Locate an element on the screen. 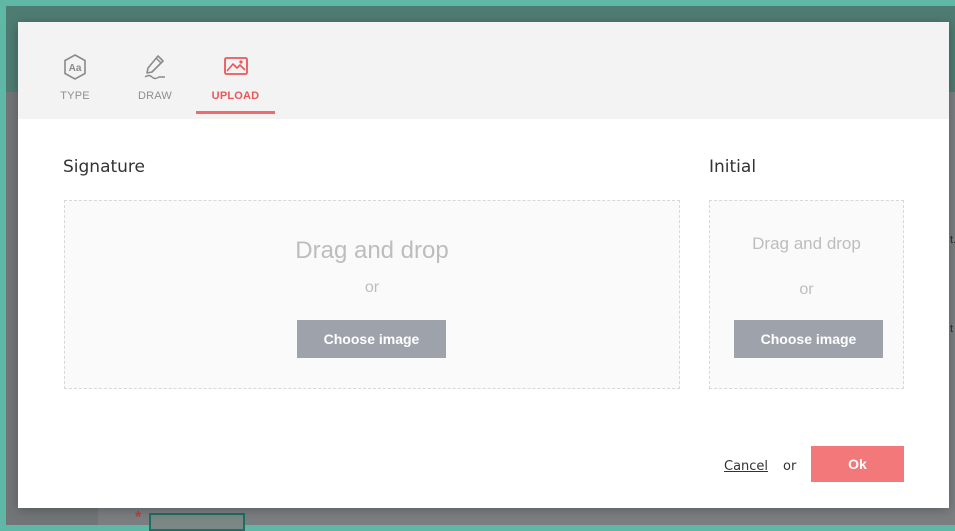 The width and height of the screenshot is (955, 531). initial-dropzone: Drag and drop or Choose image is located at coordinates (806, 294).